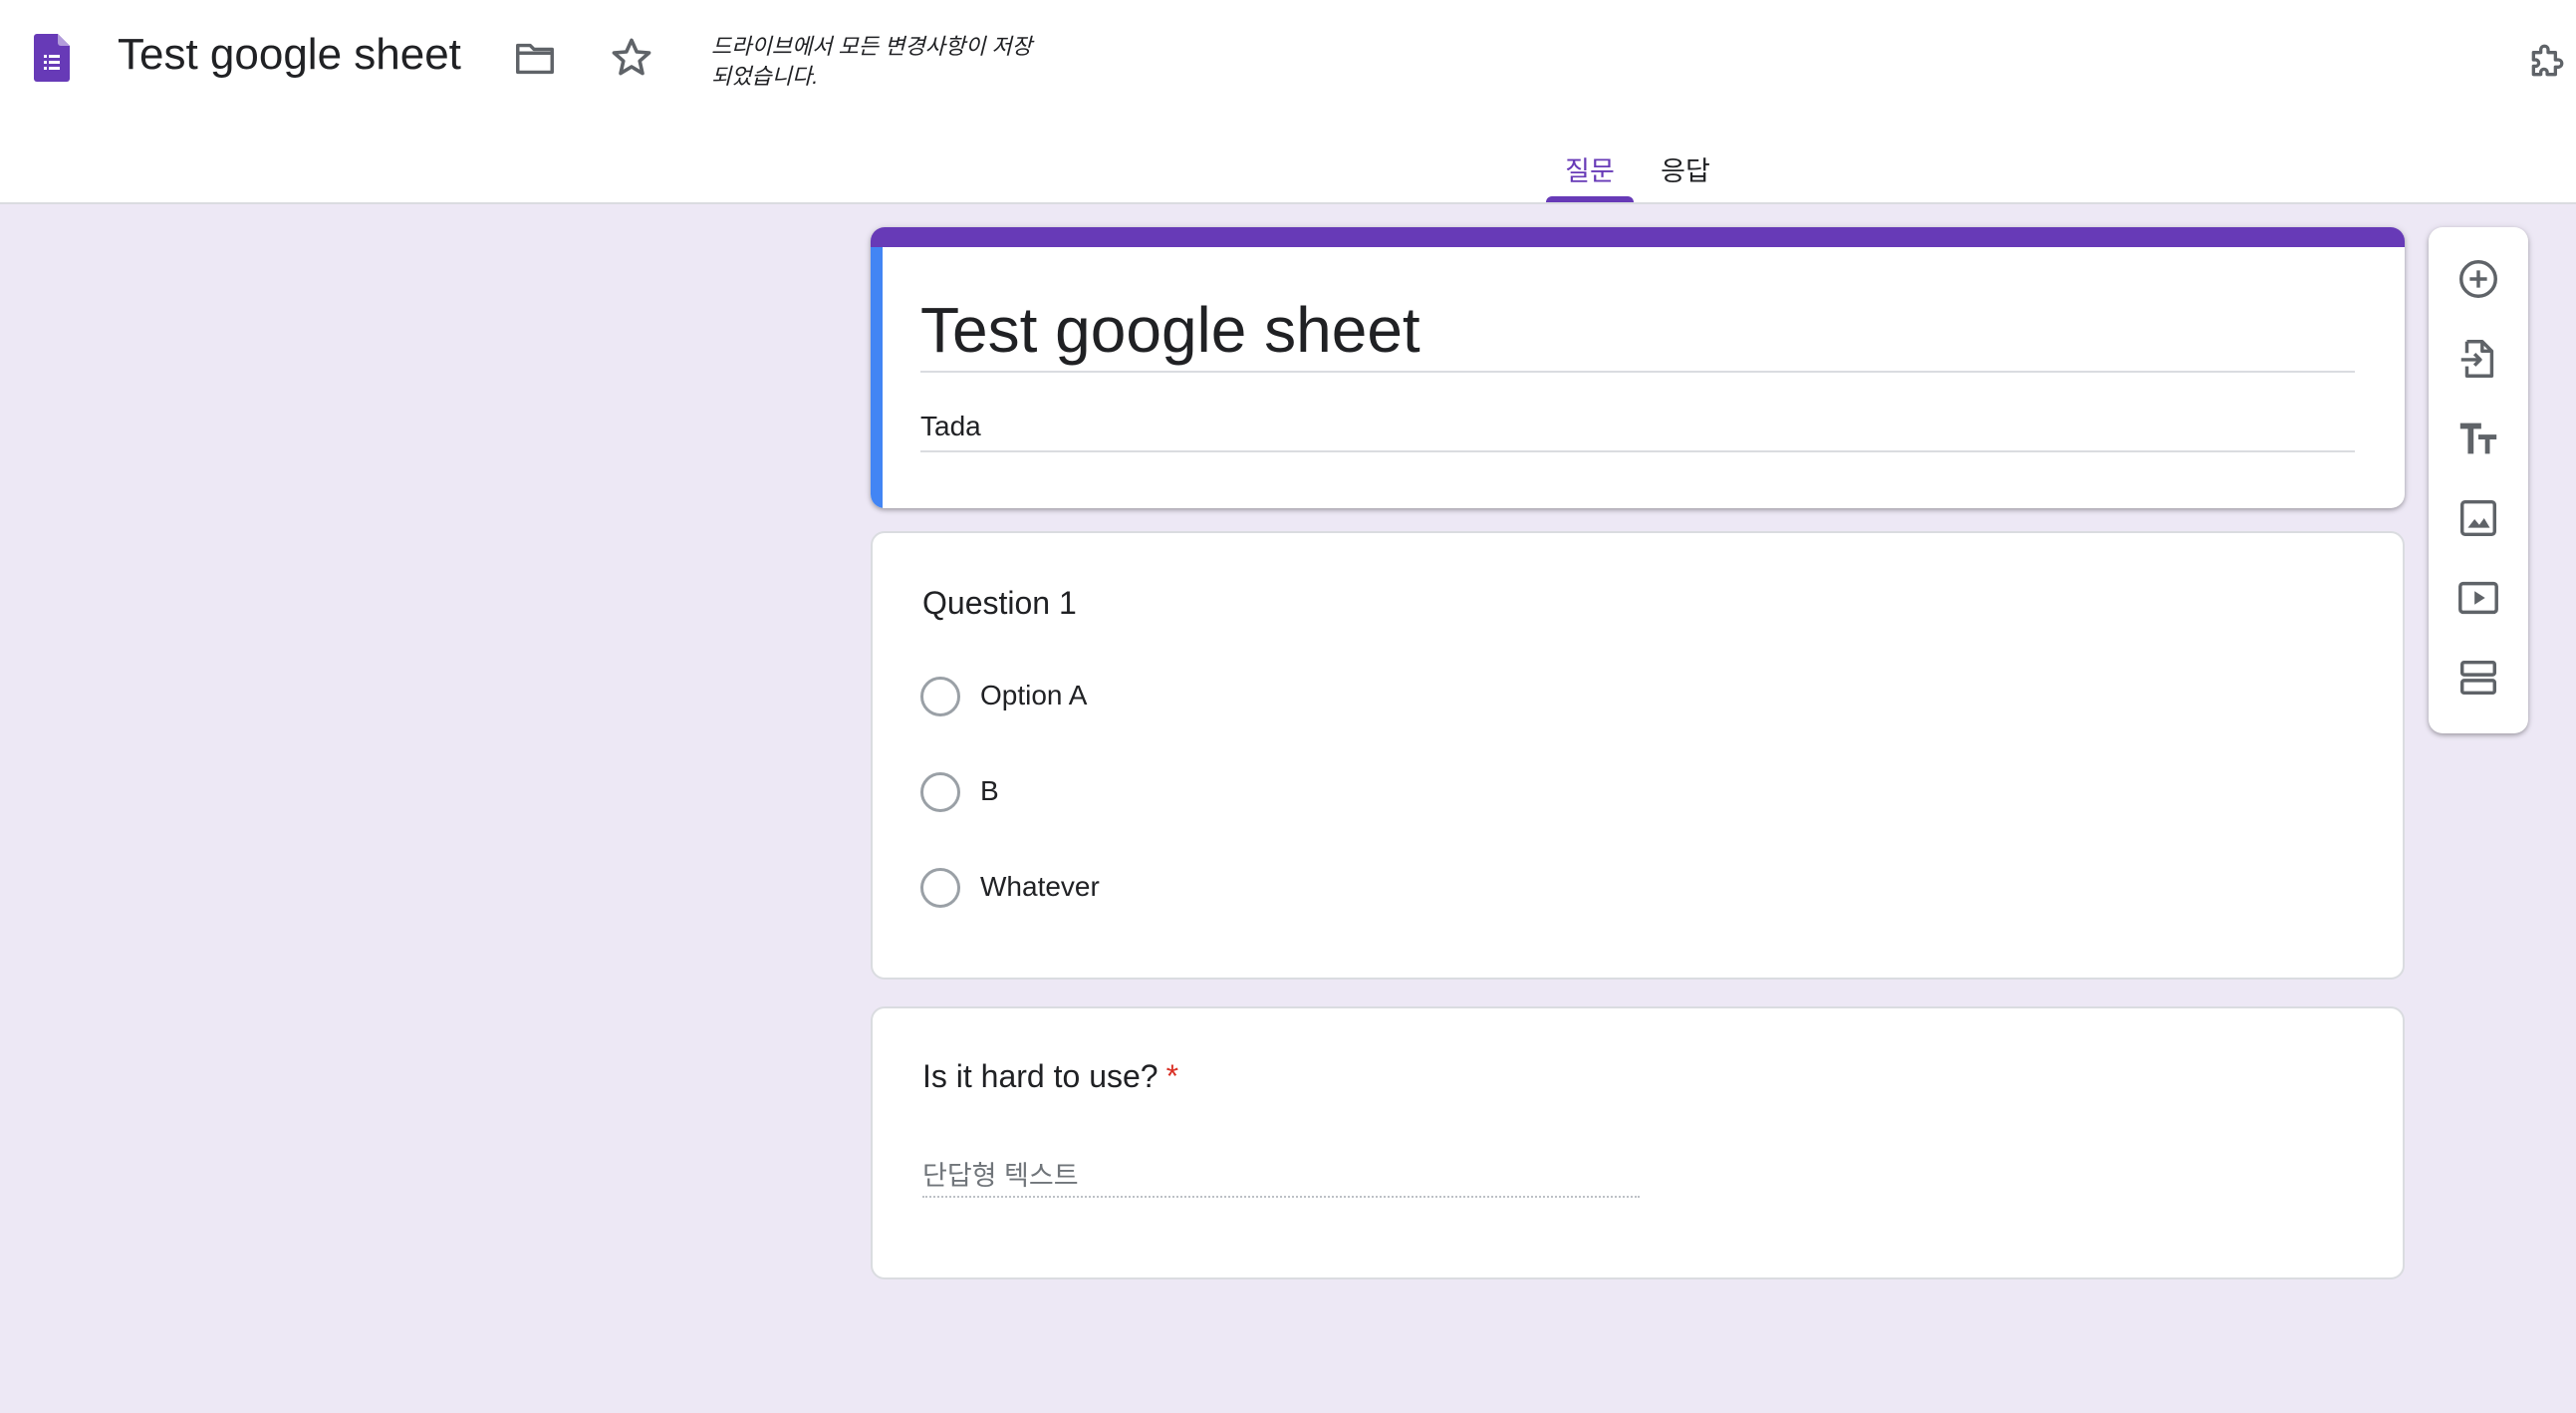 The width and height of the screenshot is (2576, 1413). I want to click on add-question-icon, so click(2478, 279).